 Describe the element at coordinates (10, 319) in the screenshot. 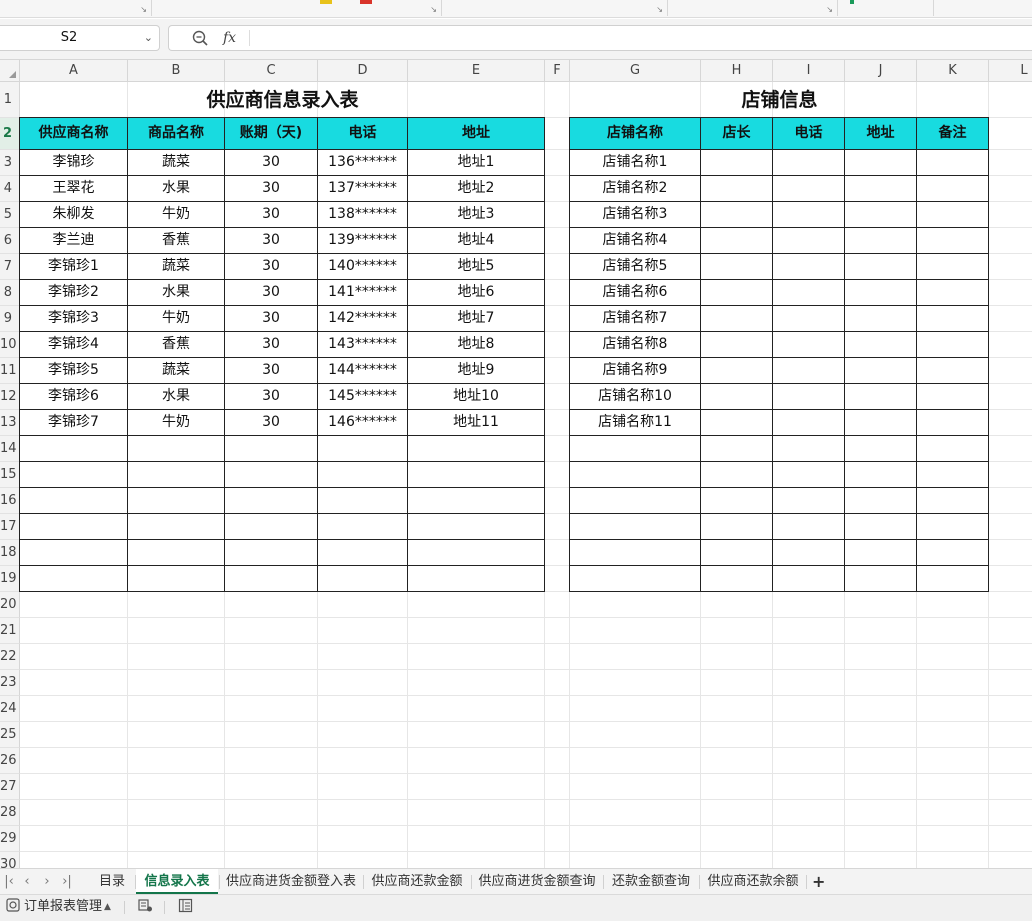

I see `row-header-9: 9` at that location.